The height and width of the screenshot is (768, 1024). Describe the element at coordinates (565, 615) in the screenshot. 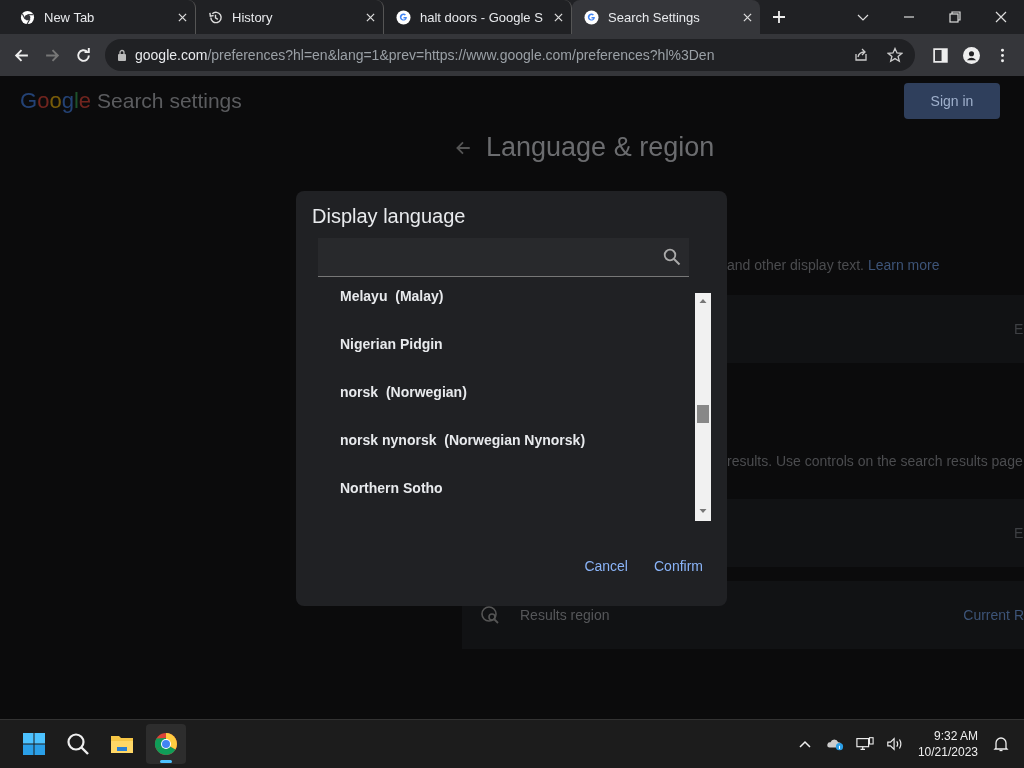

I see `results-region-label: Results region` at that location.